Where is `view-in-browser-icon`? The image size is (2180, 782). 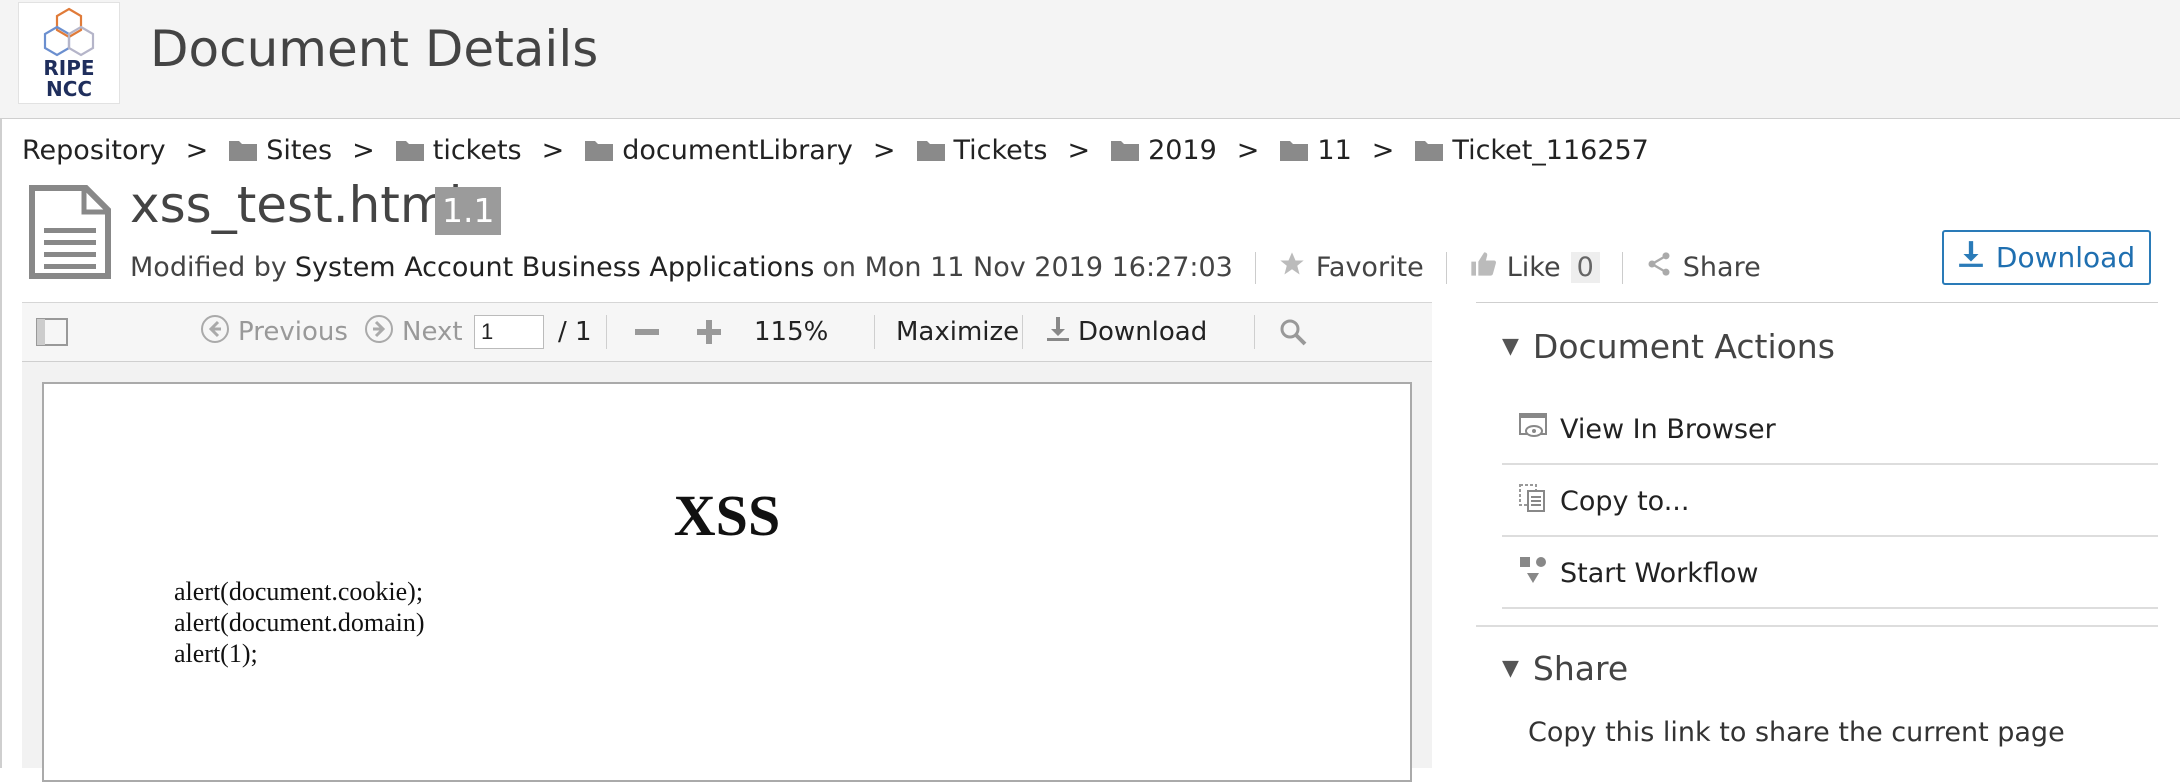
view-in-browser-icon is located at coordinates (1533, 429).